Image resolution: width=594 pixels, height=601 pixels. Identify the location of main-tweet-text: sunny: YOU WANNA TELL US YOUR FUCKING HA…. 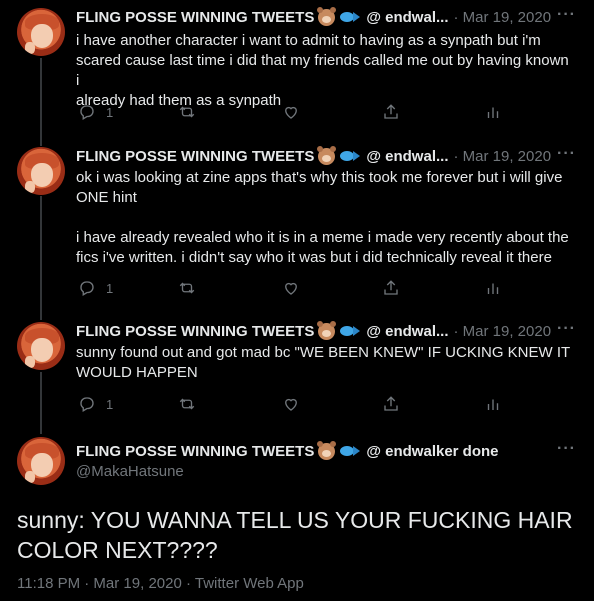
(295, 535).